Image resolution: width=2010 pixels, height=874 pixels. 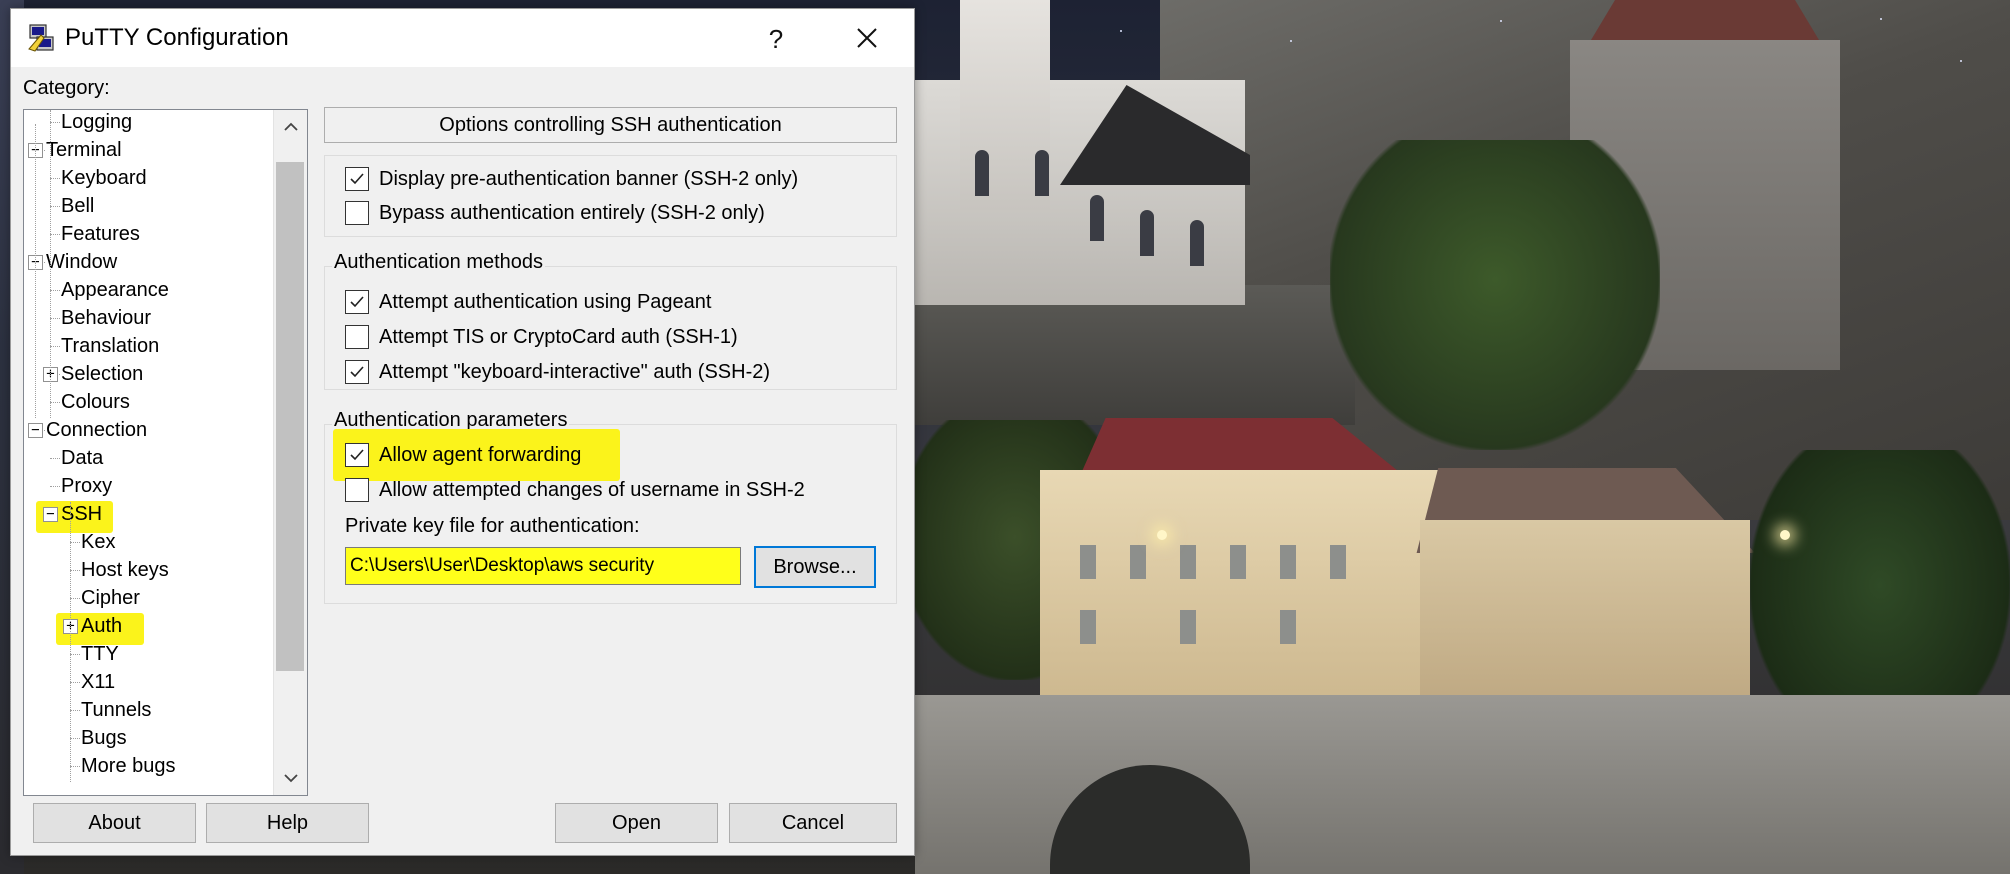 What do you see at coordinates (100, 654) in the screenshot?
I see `tree-item-tty: TTY` at bounding box center [100, 654].